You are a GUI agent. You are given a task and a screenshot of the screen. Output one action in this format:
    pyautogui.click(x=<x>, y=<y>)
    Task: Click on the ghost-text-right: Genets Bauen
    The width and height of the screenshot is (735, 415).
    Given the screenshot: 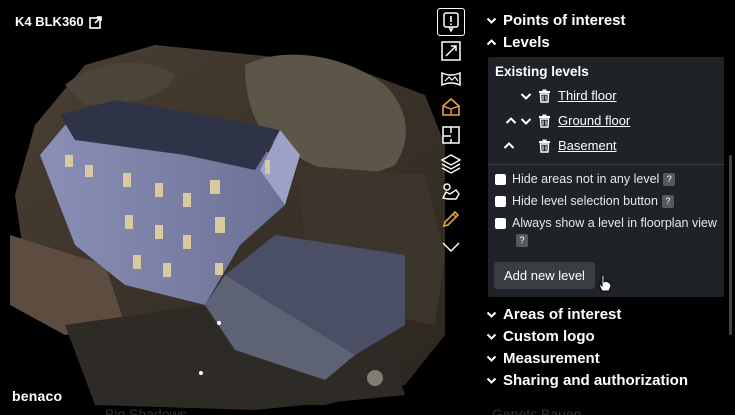 What is the action you would take?
    pyautogui.click(x=537, y=410)
    